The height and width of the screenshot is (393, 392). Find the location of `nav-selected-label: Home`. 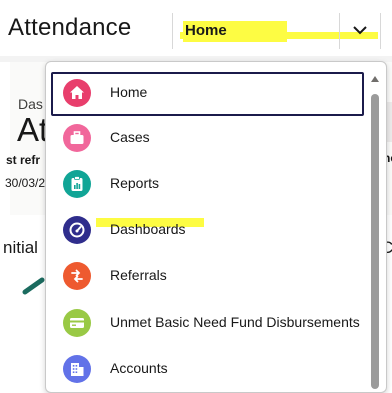

nav-selected-label: Home is located at coordinates (235, 31).